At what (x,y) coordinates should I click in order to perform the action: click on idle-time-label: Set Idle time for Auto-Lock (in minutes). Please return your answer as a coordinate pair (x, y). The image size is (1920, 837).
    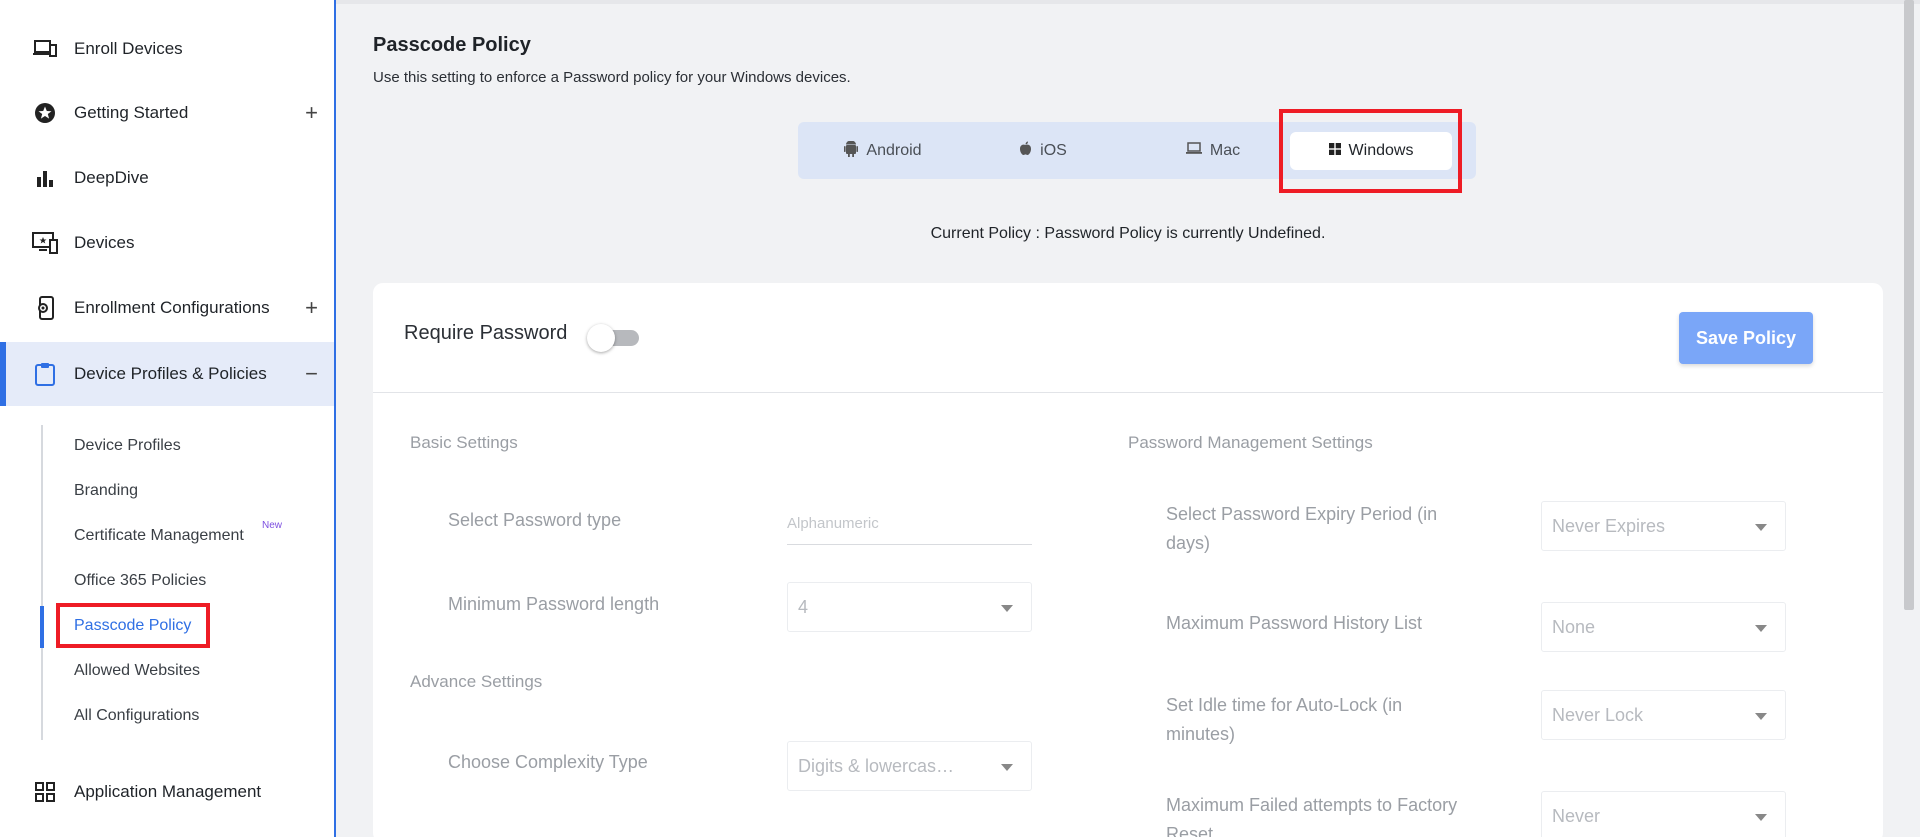
    Looking at the image, I should click on (1284, 719).